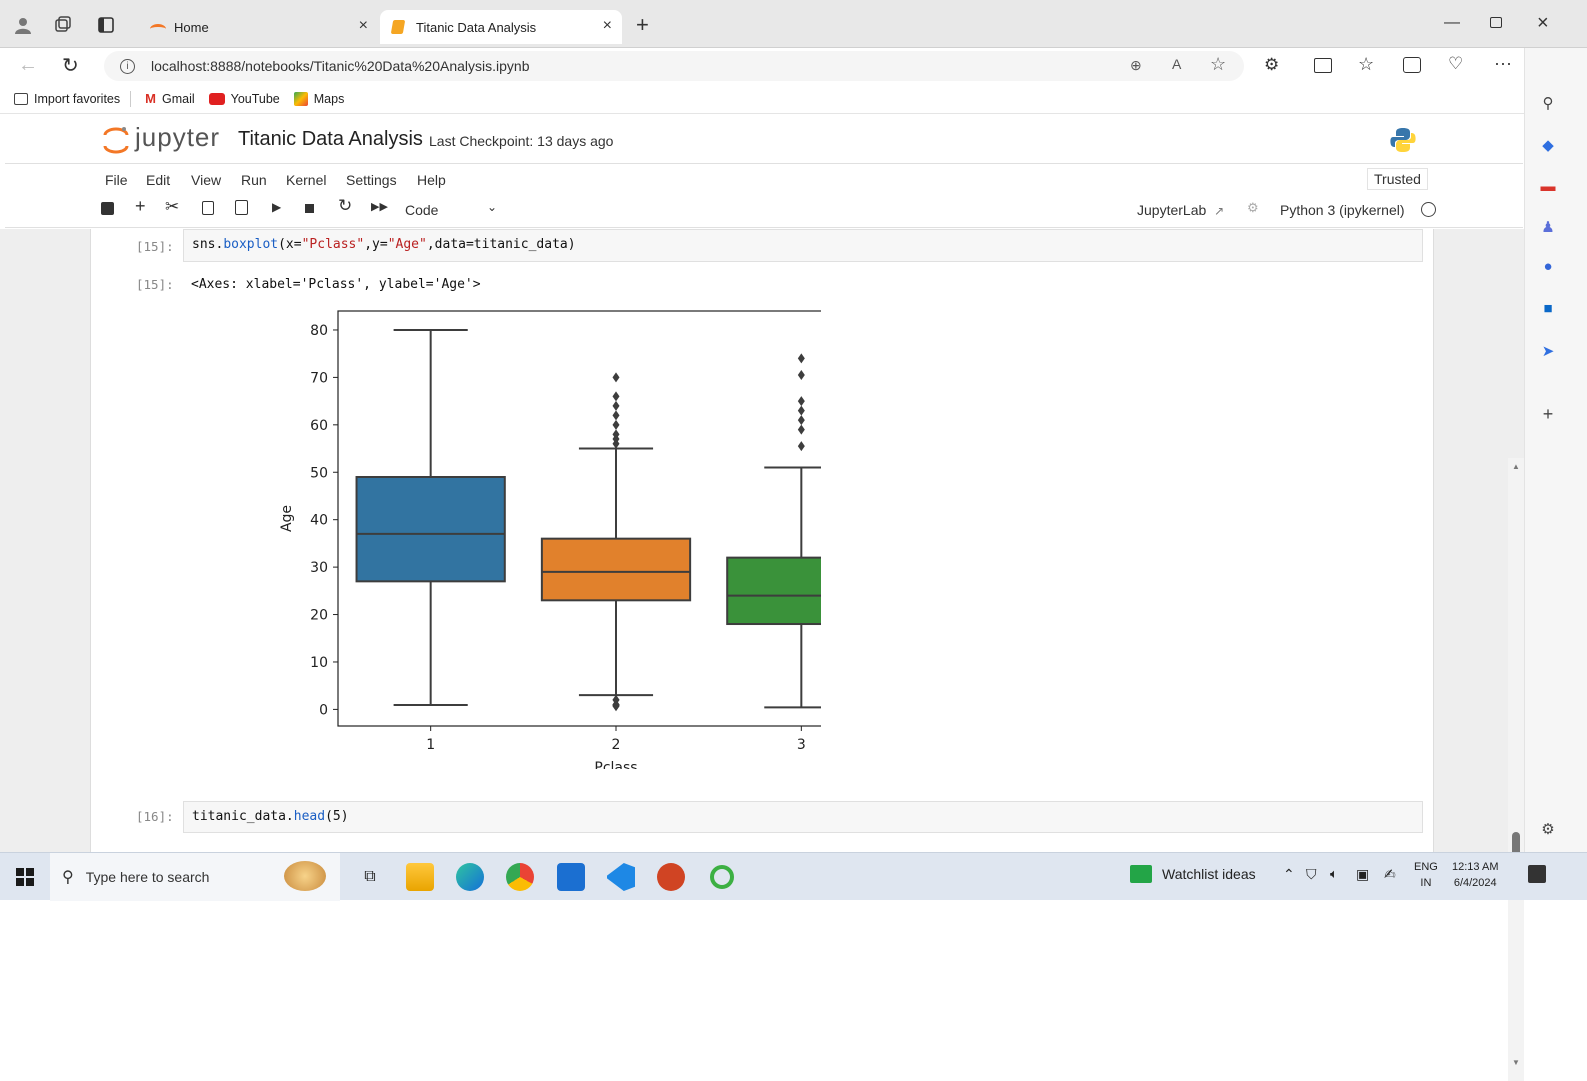 The image size is (1587, 1081). What do you see at coordinates (1496, 22) in the screenshot?
I see `maximize-icon` at bounding box center [1496, 22].